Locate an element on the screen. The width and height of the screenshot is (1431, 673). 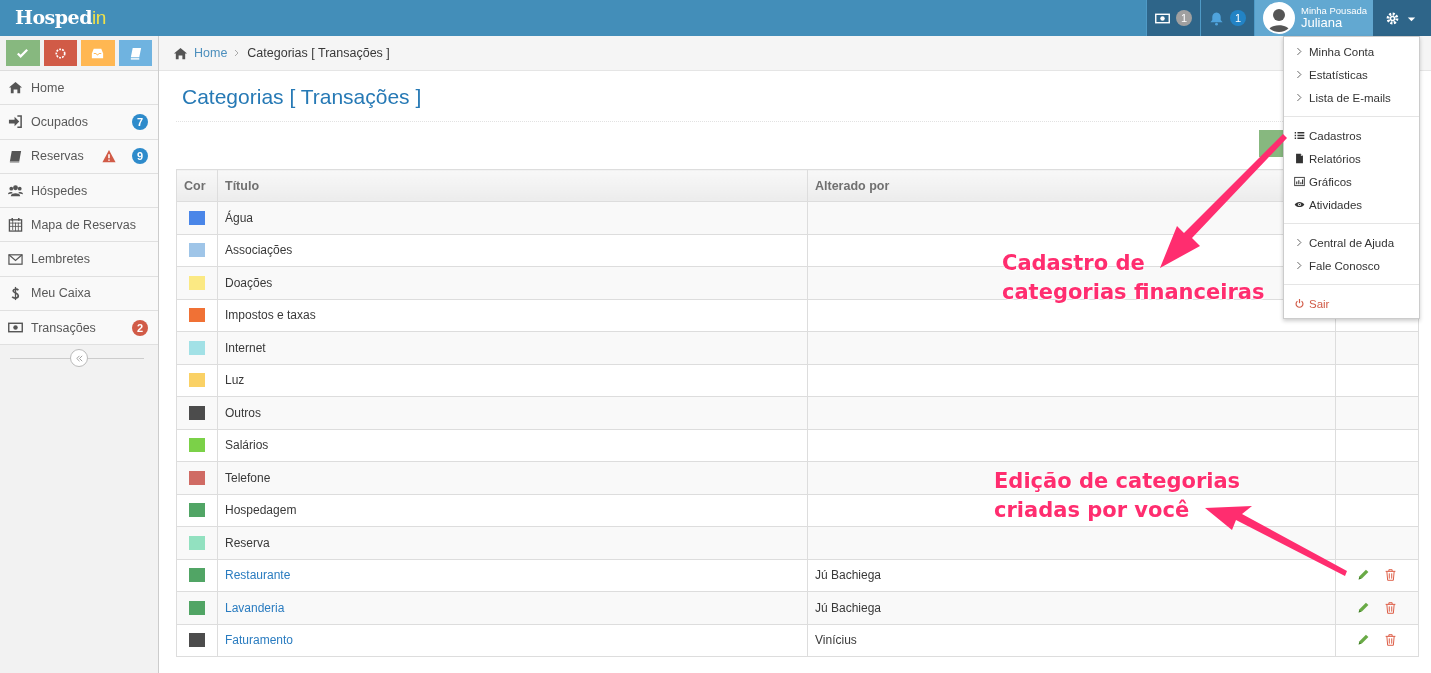
annotation-text: Cadastro de categorias financeiras is located at coordinates (1133, 278).